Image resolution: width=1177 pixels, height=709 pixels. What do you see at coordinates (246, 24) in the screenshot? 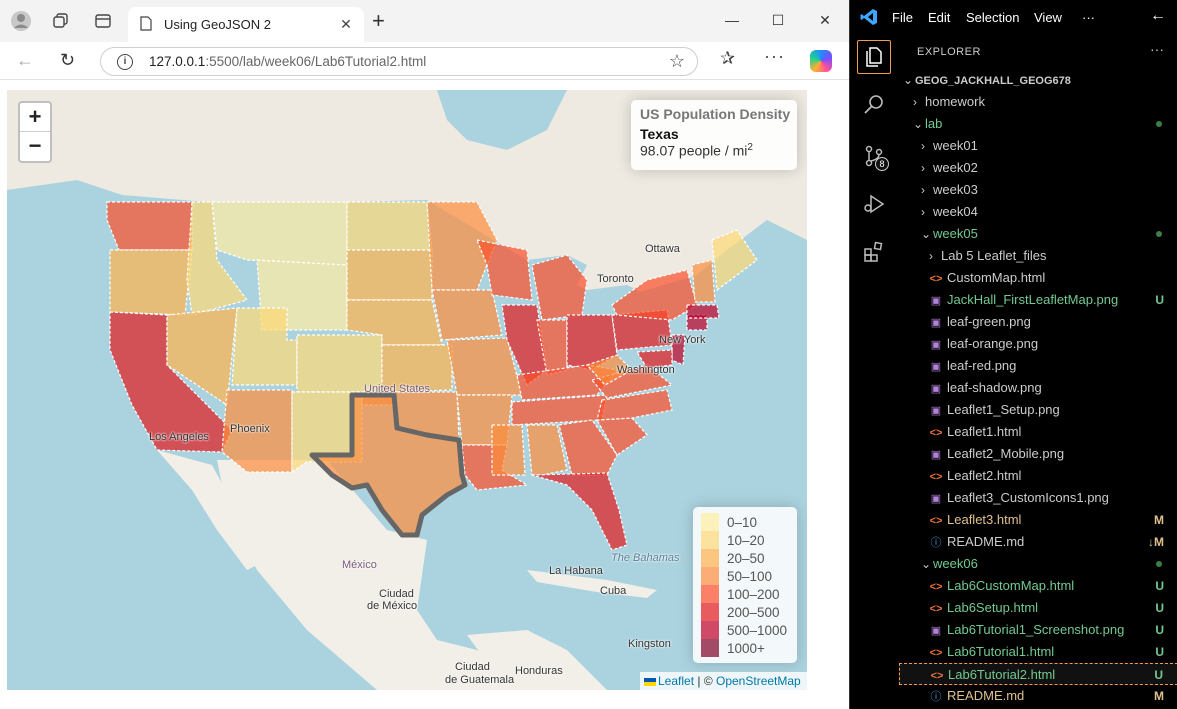
I see `tab-active: Using GeoJSON 2 ✕` at bounding box center [246, 24].